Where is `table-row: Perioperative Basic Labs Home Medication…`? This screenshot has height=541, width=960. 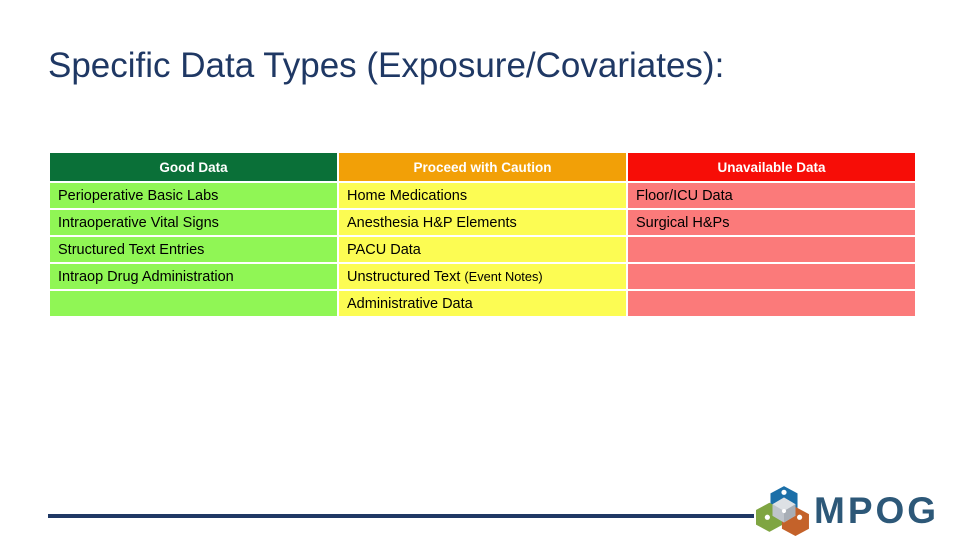 table-row: Perioperative Basic Labs Home Medication… is located at coordinates (482, 195).